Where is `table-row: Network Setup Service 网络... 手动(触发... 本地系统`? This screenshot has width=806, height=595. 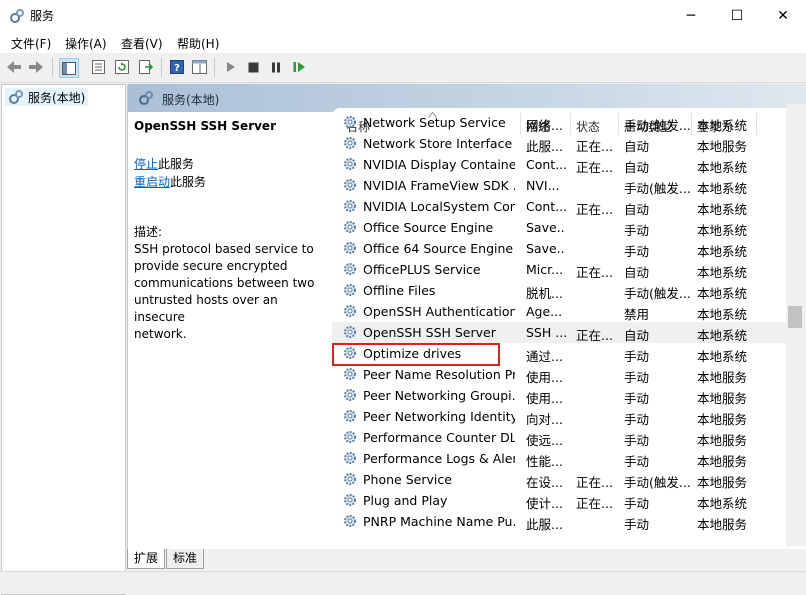 table-row: Network Setup Service 网络... 手动(触发... 本地系统 is located at coordinates (559, 122).